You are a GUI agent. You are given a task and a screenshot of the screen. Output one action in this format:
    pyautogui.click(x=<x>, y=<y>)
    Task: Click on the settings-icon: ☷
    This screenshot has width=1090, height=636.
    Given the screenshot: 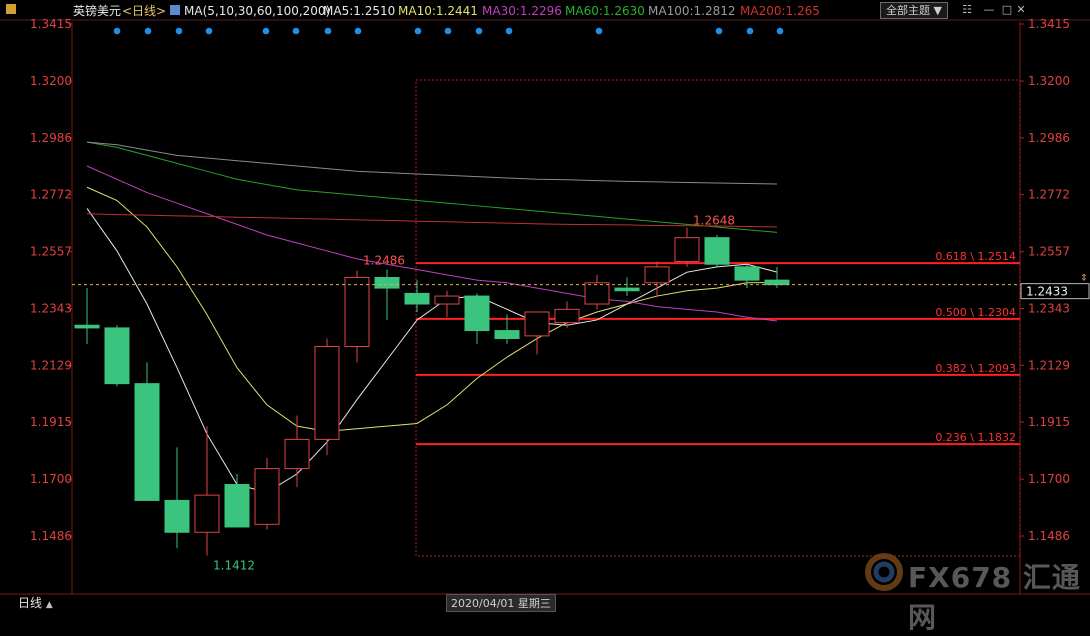 What is the action you would take?
    pyautogui.click(x=967, y=9)
    